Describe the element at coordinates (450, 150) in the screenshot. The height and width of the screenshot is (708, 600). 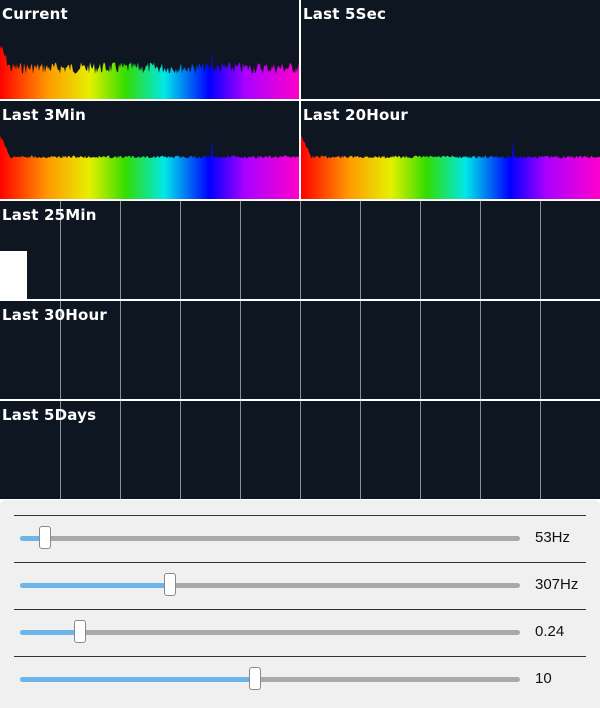
I see `panel-last-20hour: Last 20Hour` at that location.